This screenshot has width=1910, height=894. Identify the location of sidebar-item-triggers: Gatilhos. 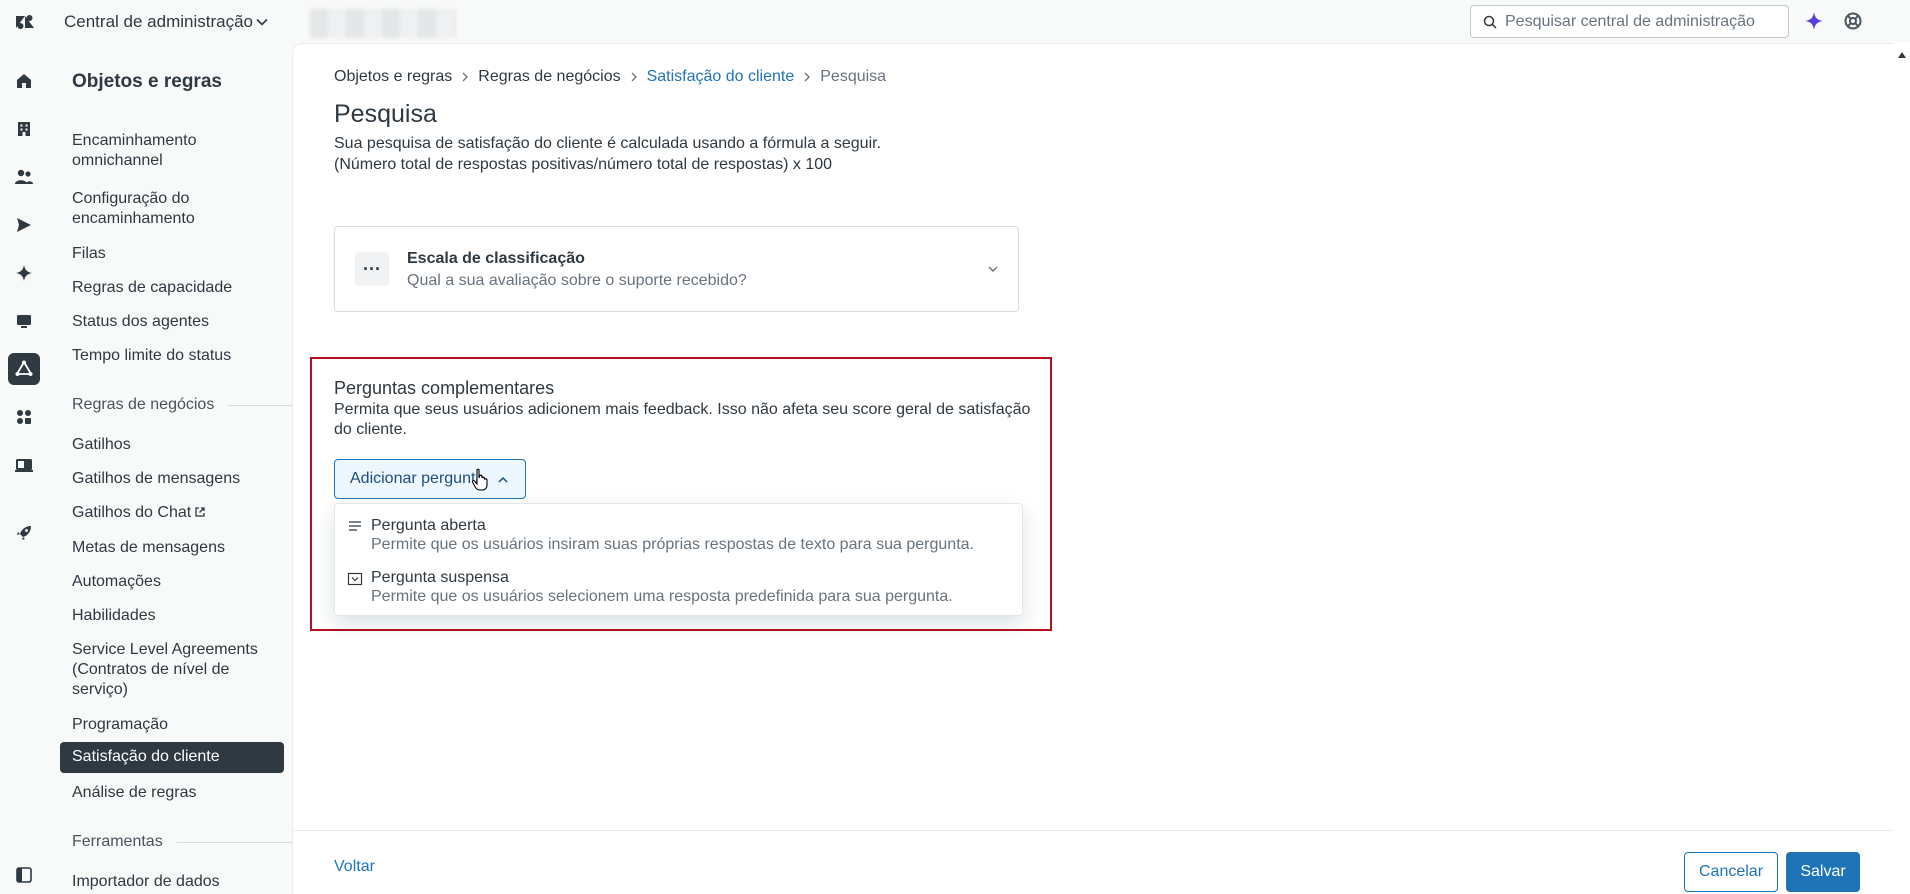
(177, 445).